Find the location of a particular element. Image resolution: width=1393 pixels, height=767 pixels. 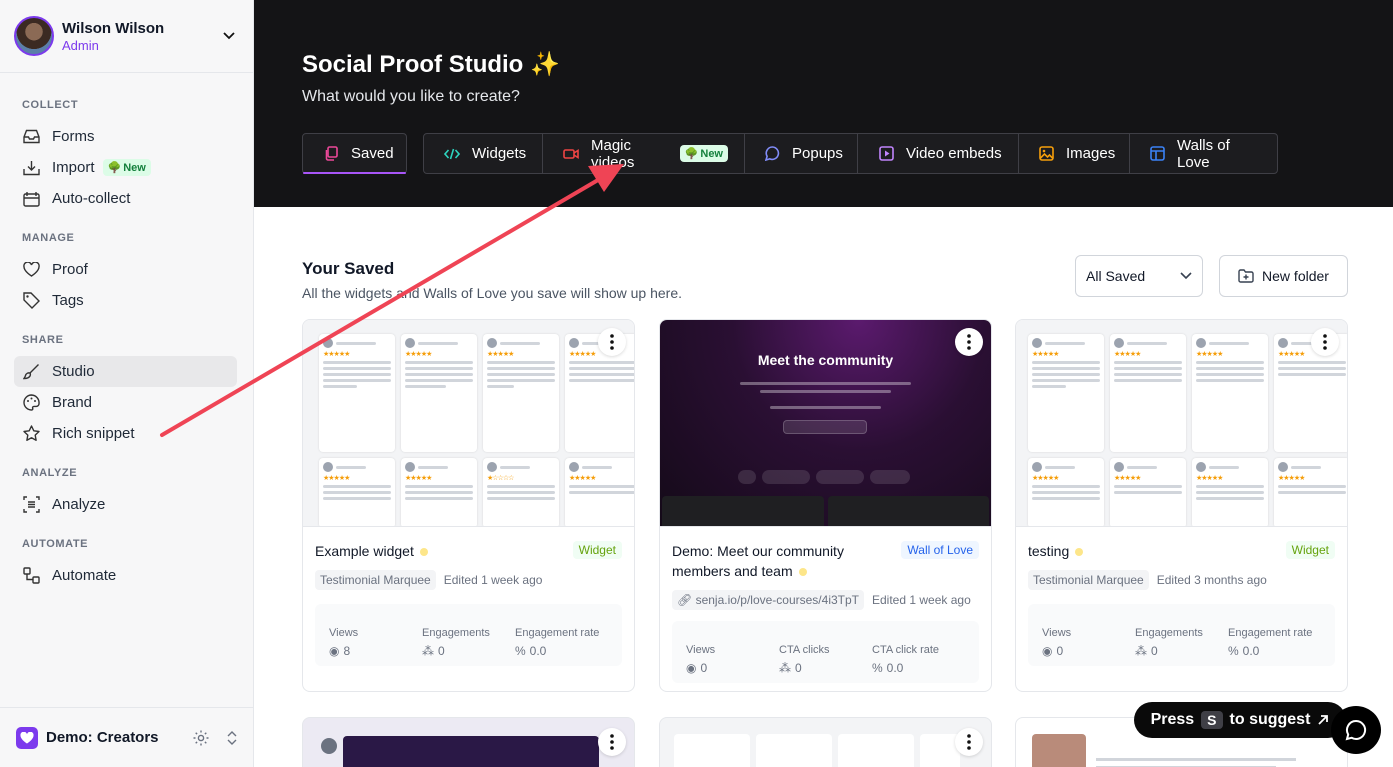

arrow-up-right-icon is located at coordinates (1323, 720).